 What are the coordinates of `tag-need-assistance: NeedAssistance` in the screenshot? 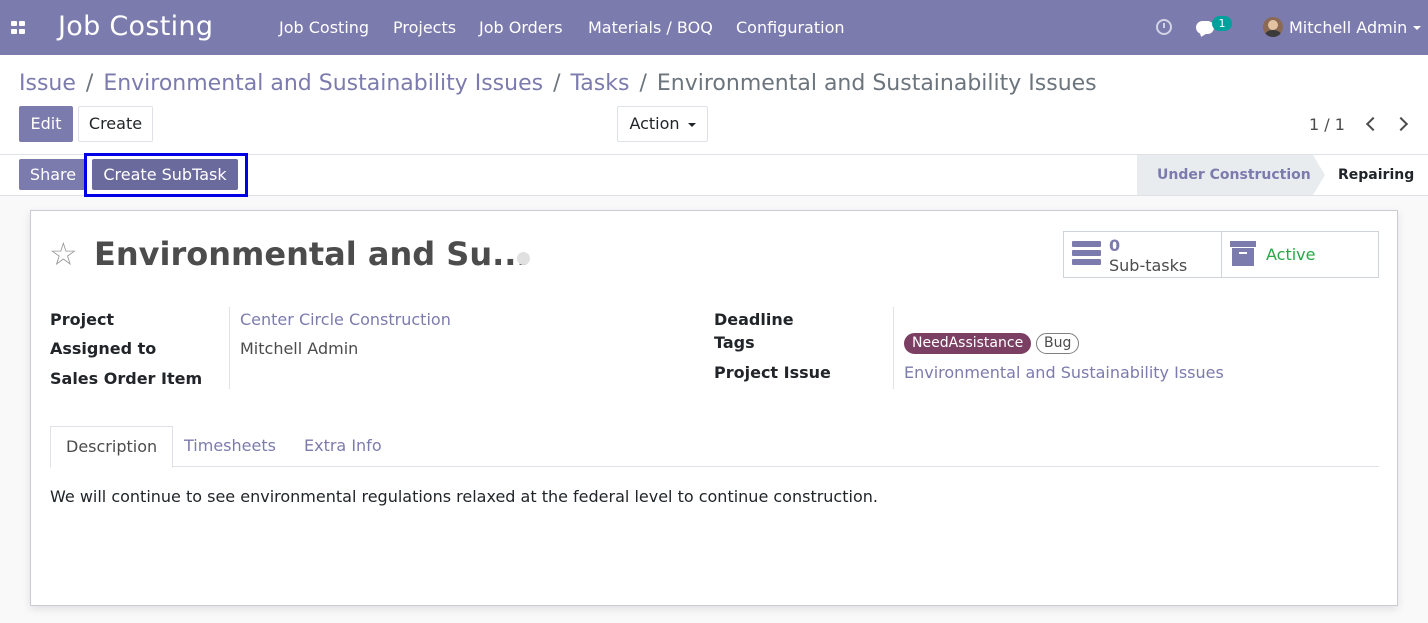 It's located at (968, 343).